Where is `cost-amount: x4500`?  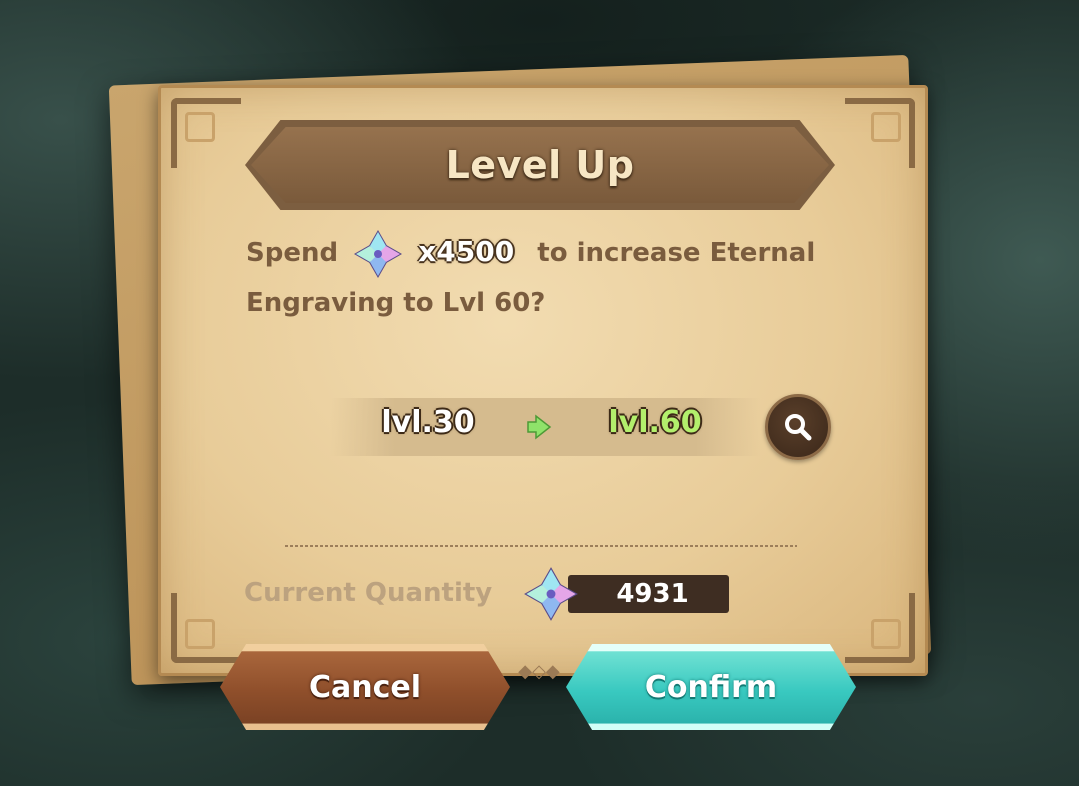 cost-amount: x4500 is located at coordinates (466, 251).